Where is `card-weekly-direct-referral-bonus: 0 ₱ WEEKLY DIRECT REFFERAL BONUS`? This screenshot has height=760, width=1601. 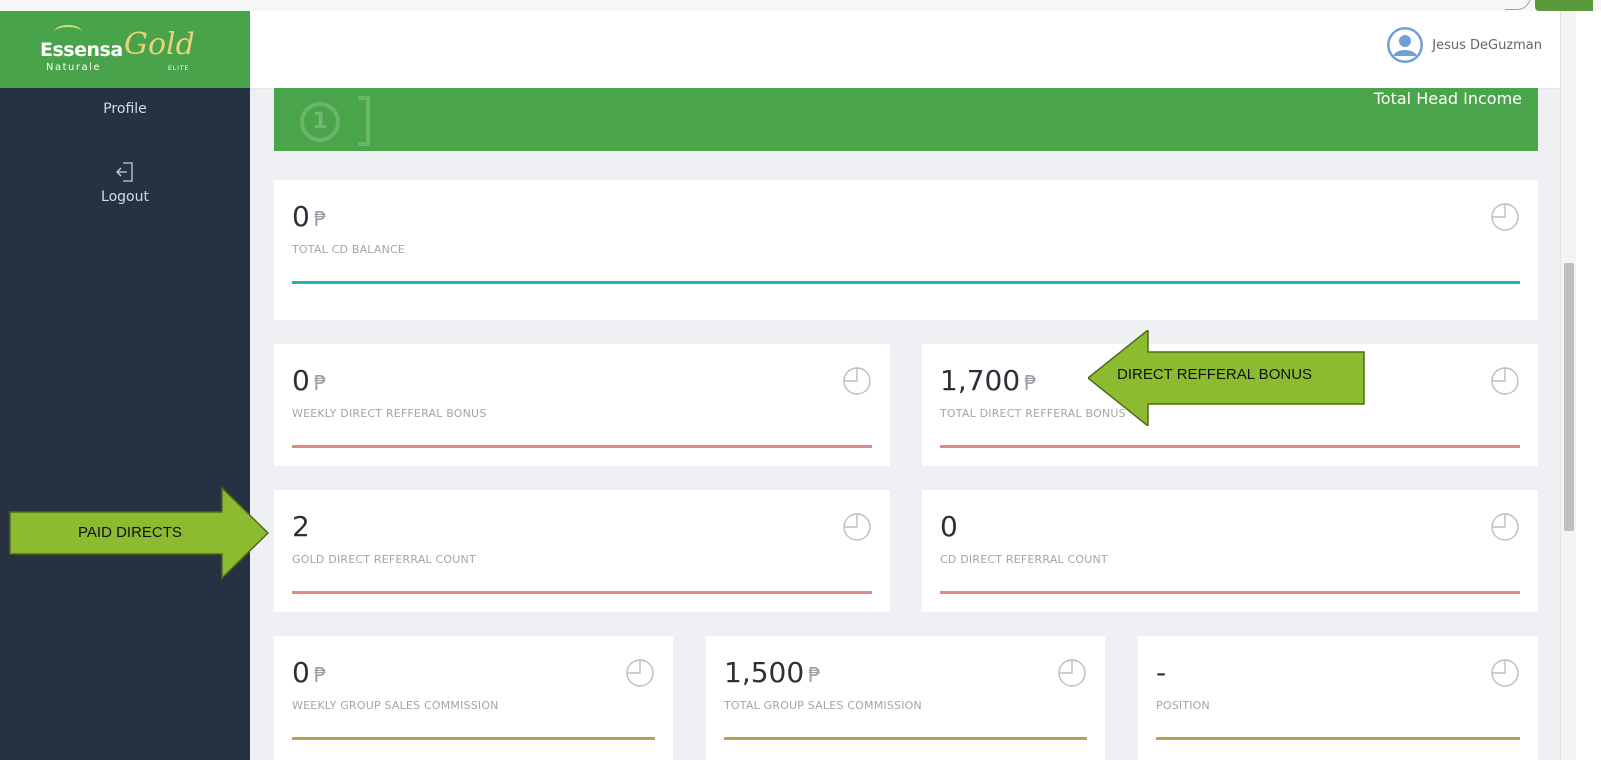 card-weekly-direct-referral-bonus: 0 ₱ WEEKLY DIRECT REFFERAL BONUS is located at coordinates (582, 405).